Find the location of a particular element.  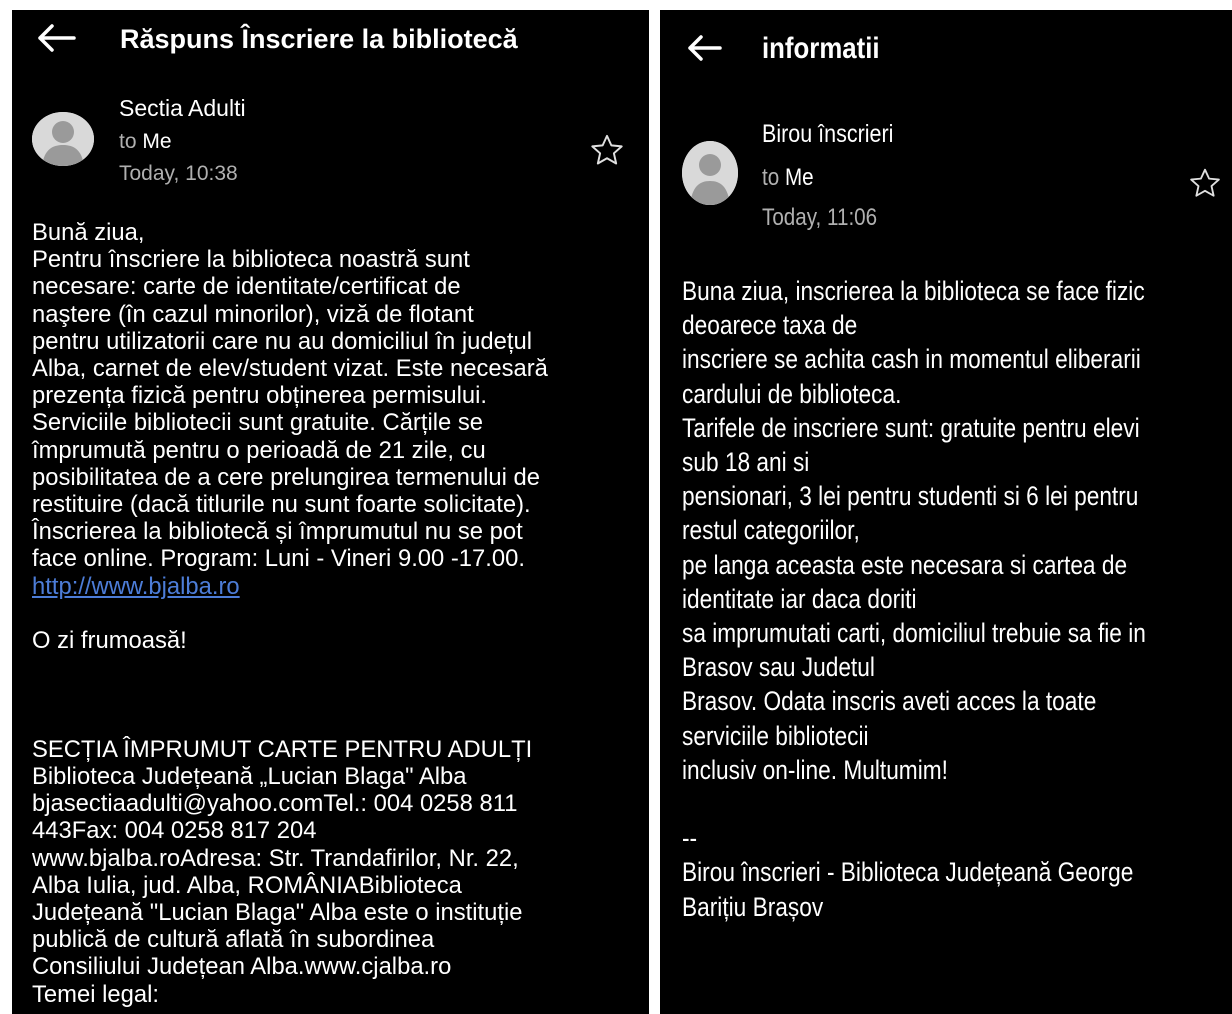

body-line: restul categoriilor, is located at coordinates (771, 530).